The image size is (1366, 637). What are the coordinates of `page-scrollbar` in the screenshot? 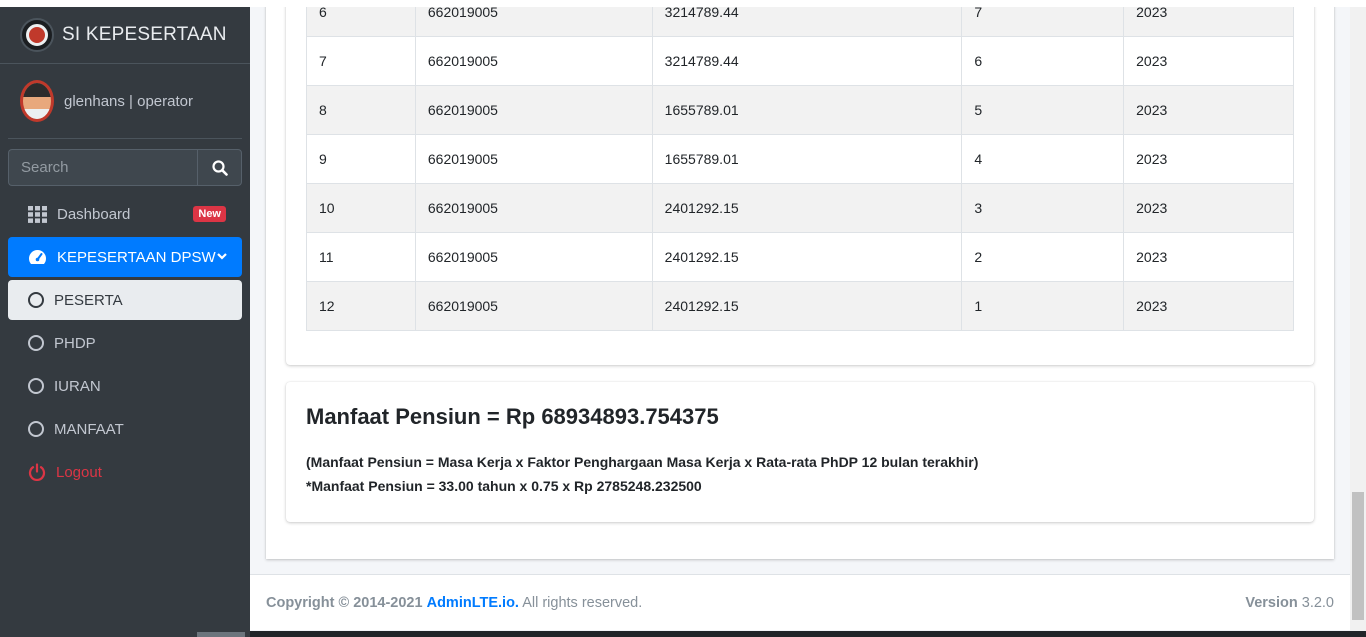 It's located at (1358, 322).